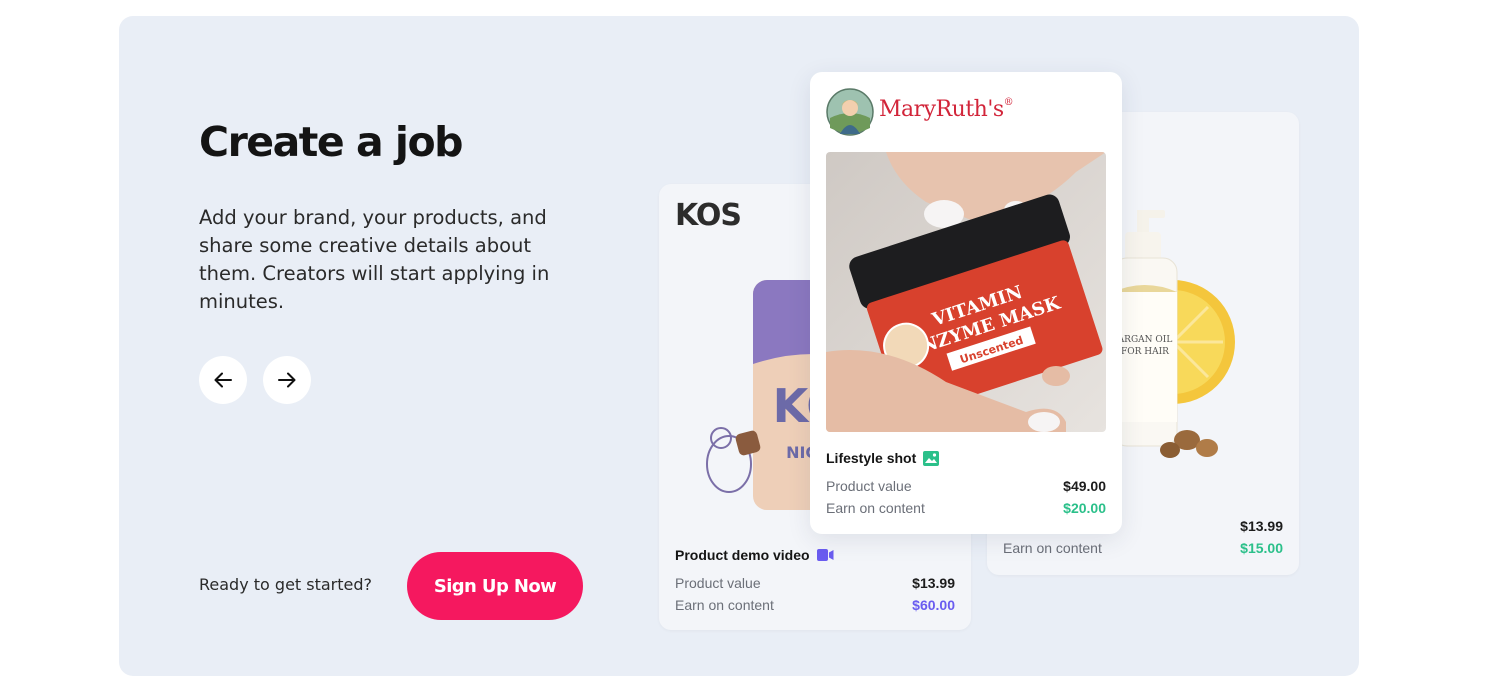 The width and height of the screenshot is (1494, 683). I want to click on maryruths-product-value-label: Product value, so click(869, 486).